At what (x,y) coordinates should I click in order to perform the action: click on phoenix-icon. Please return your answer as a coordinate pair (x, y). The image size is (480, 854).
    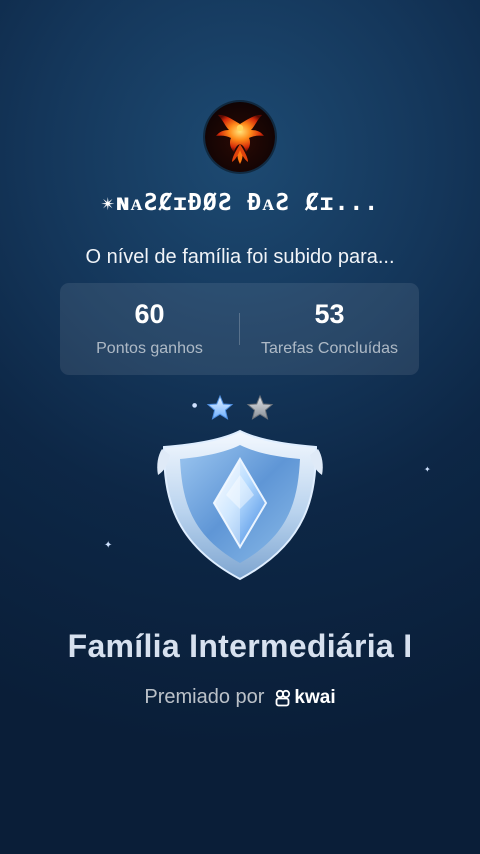
    Looking at the image, I should click on (240, 139).